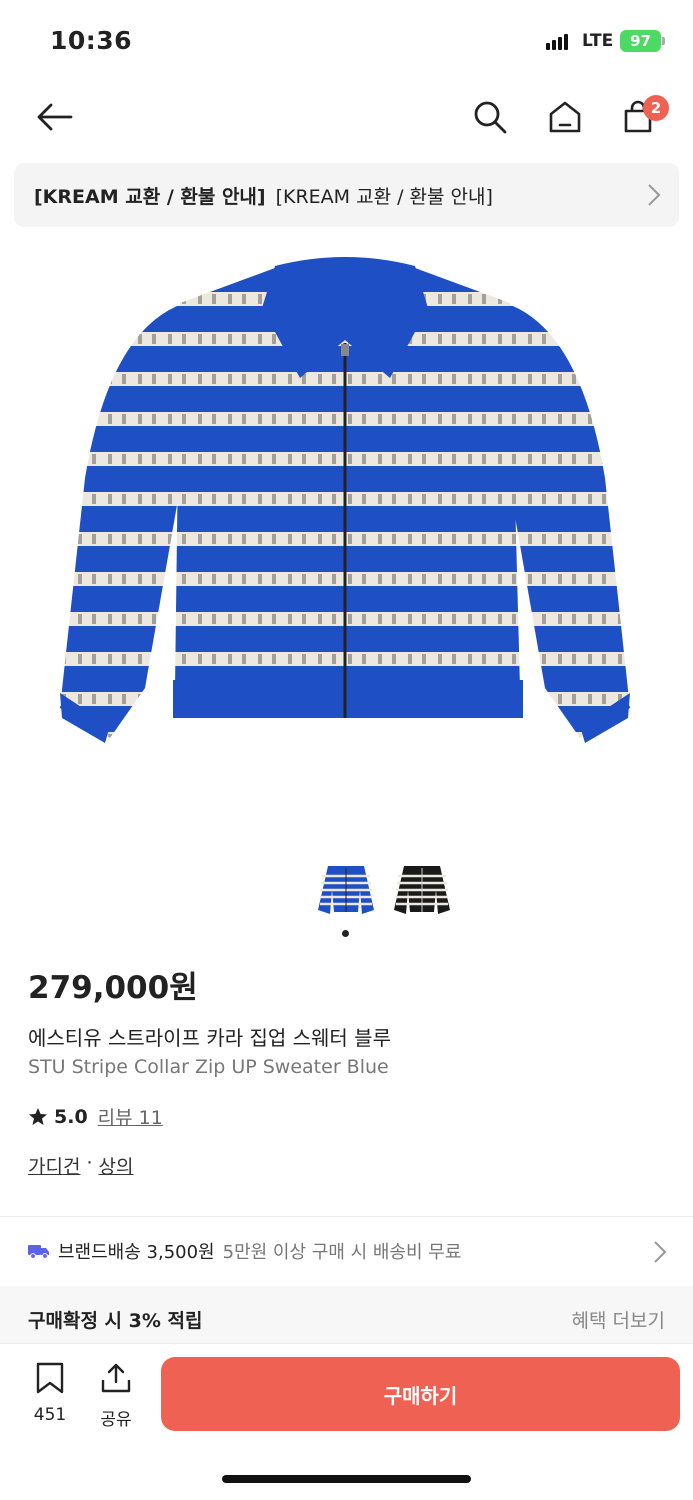 The width and height of the screenshot is (693, 1500). Describe the element at coordinates (209, 1038) in the screenshot. I see `product-name-korean: 에스티유 스트라이프 카라 집업 스웨터 블루` at that location.